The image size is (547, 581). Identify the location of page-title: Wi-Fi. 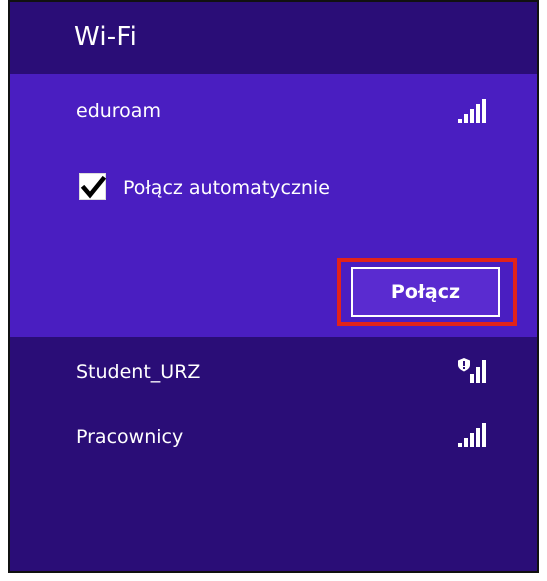
(106, 37).